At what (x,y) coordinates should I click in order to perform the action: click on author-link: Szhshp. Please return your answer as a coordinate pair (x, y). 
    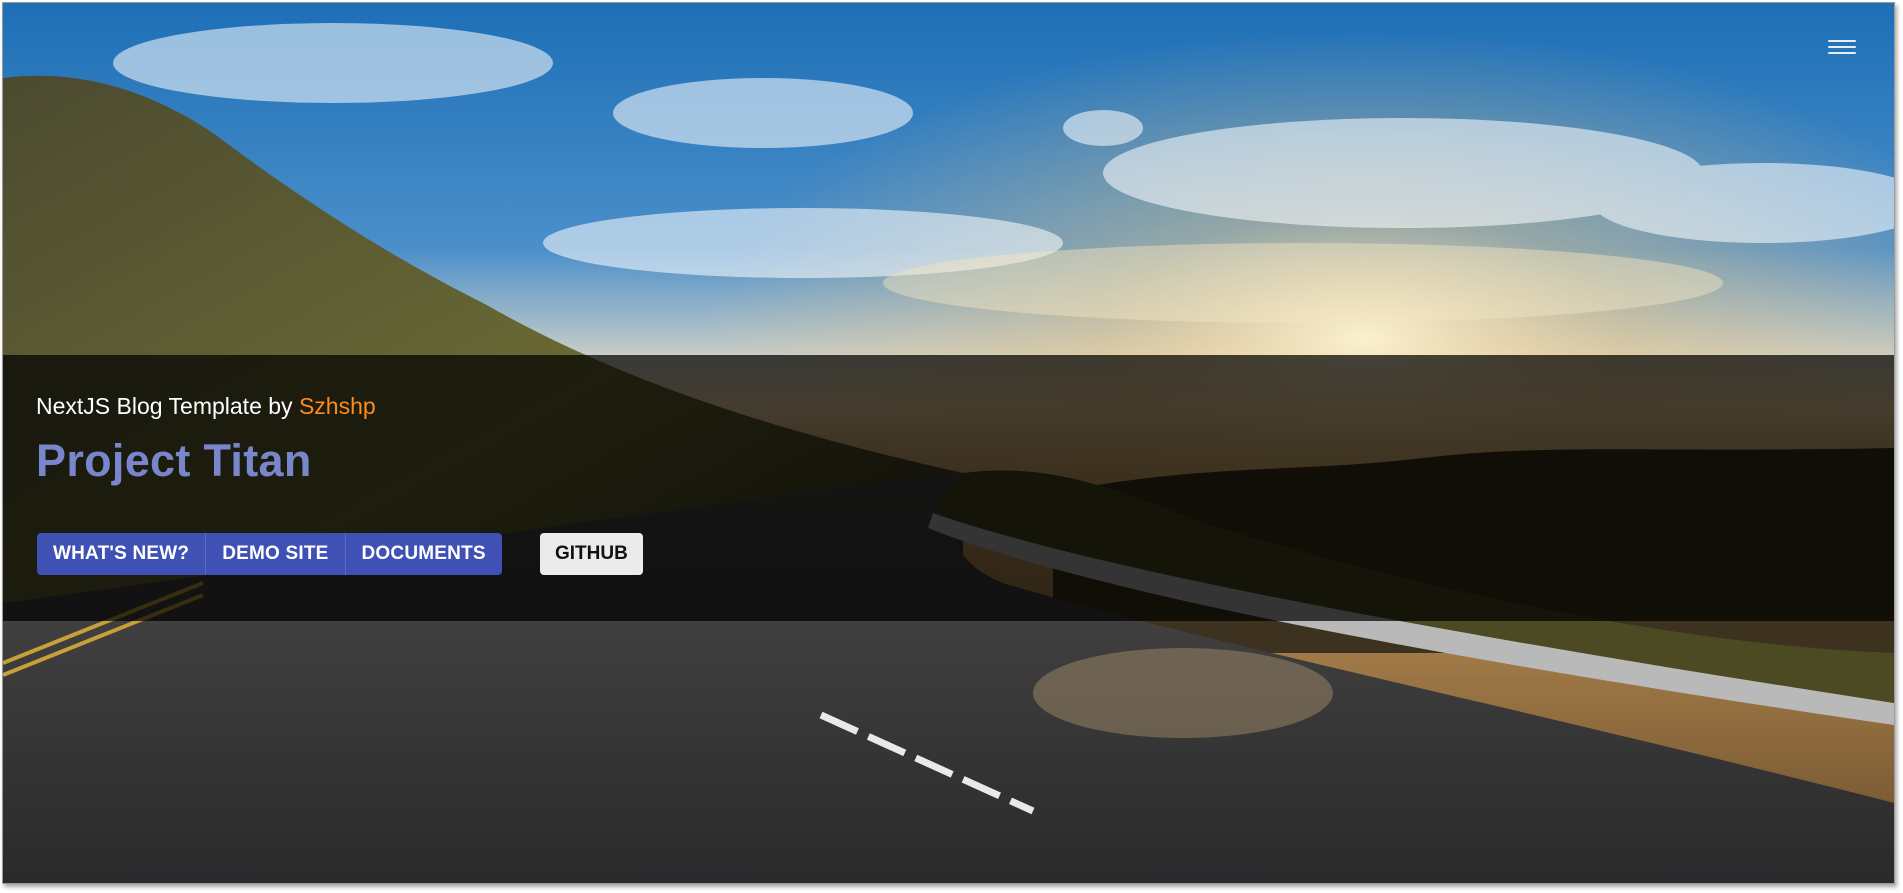
    Looking at the image, I should click on (337, 406).